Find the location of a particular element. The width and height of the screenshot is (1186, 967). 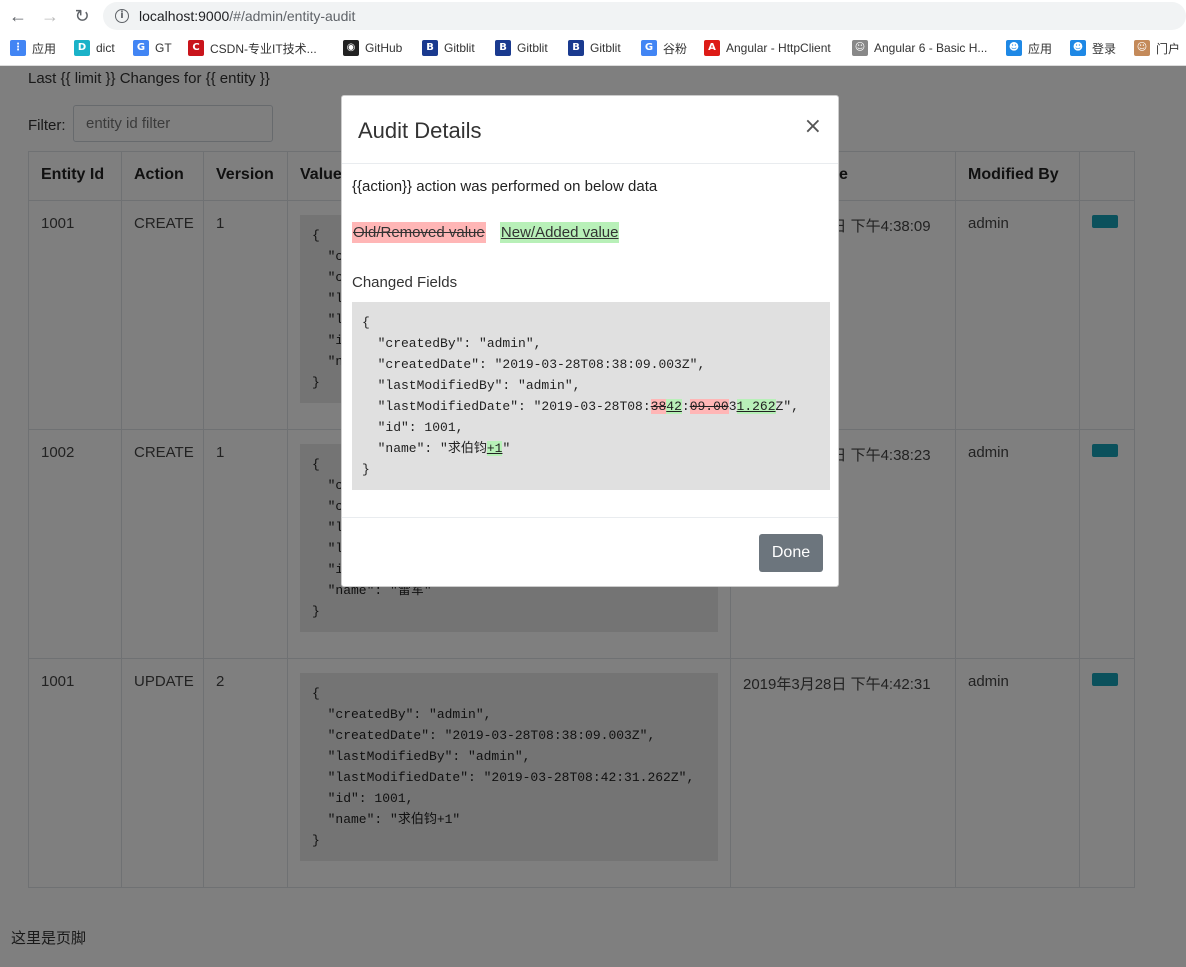

modal-header: Audit Details × is located at coordinates (590, 130).